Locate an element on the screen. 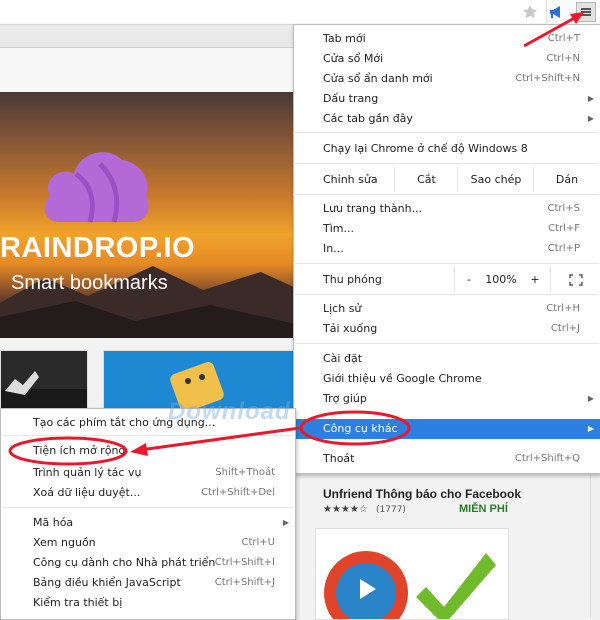  cloud-logo-icon is located at coordinates (96, 187).